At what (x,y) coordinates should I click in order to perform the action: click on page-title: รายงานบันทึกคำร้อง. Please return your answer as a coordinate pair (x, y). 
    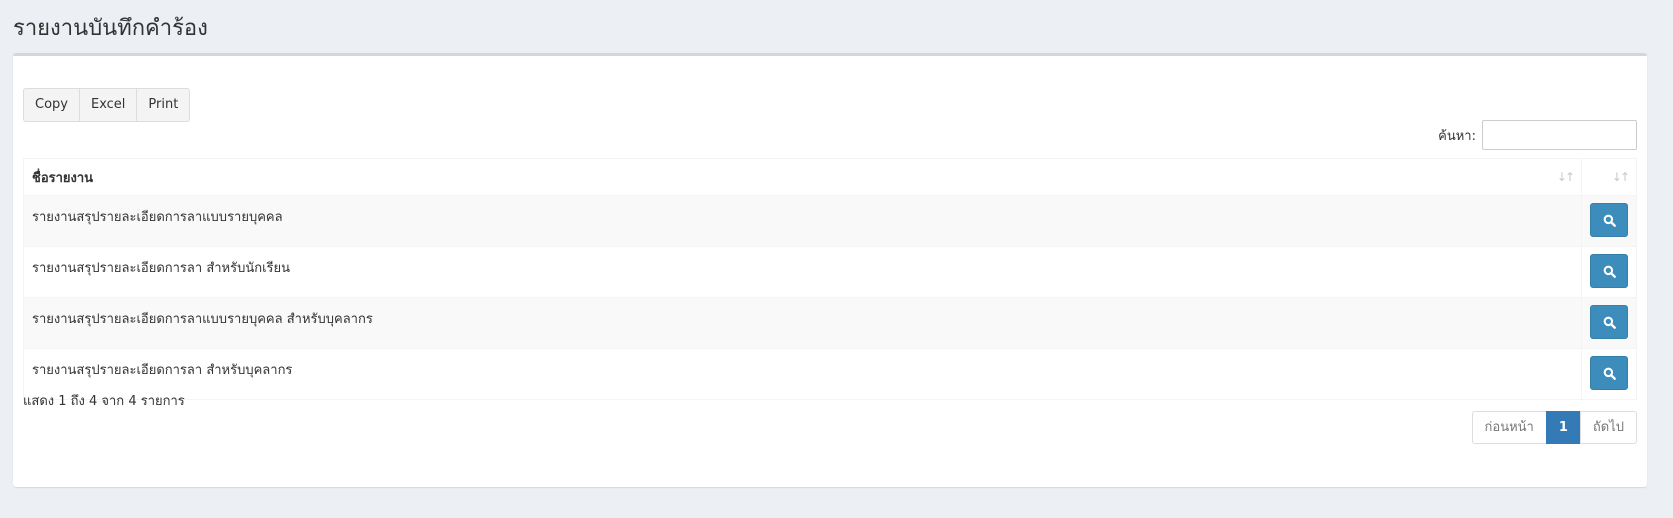
    Looking at the image, I should click on (110, 28).